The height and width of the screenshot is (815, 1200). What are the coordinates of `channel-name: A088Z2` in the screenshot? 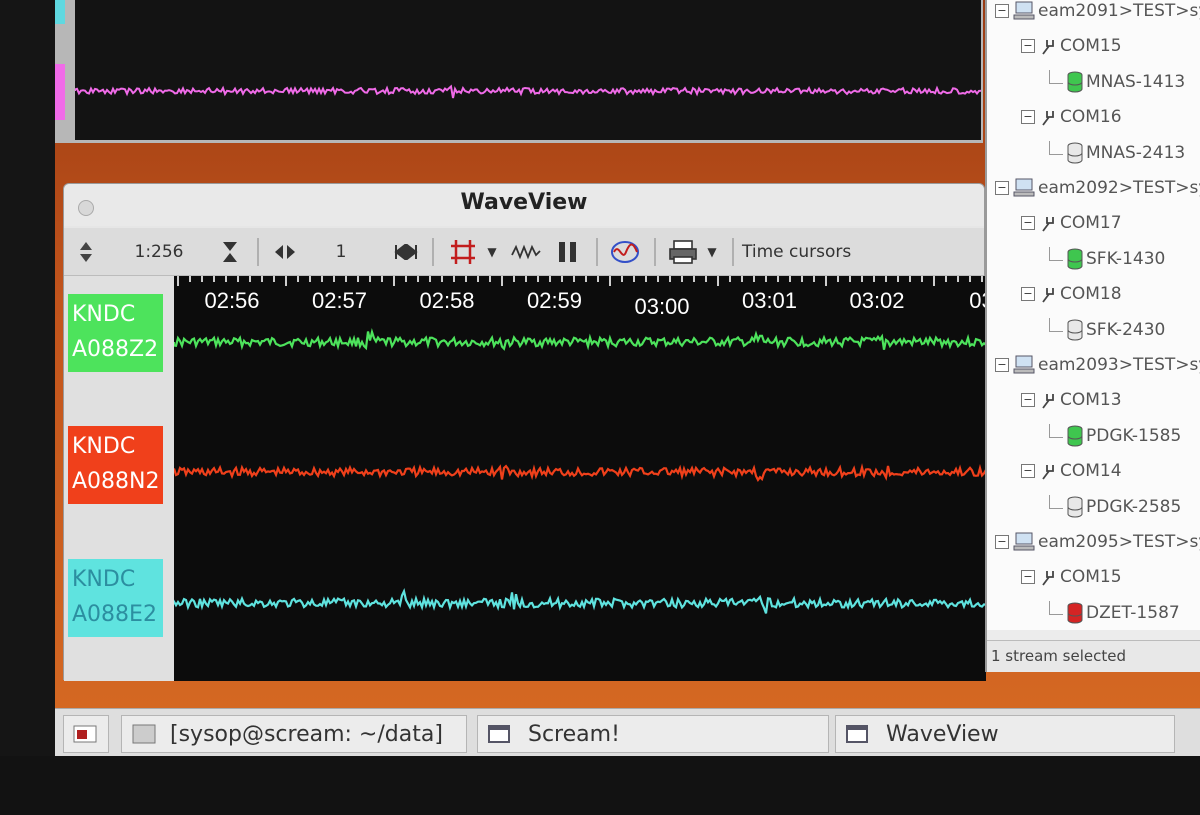 It's located at (115, 349).